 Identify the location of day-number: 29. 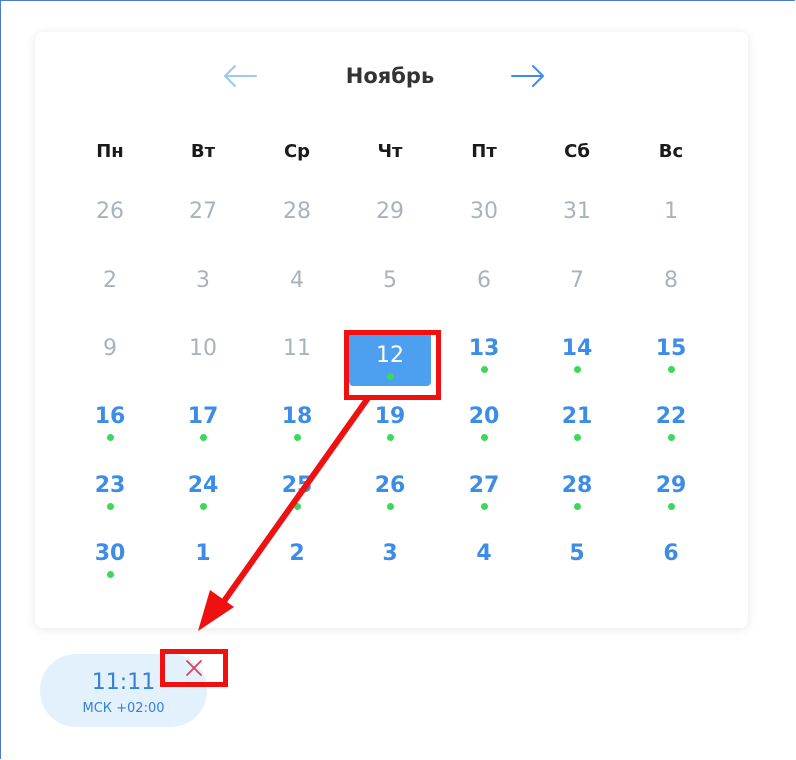
(390, 211).